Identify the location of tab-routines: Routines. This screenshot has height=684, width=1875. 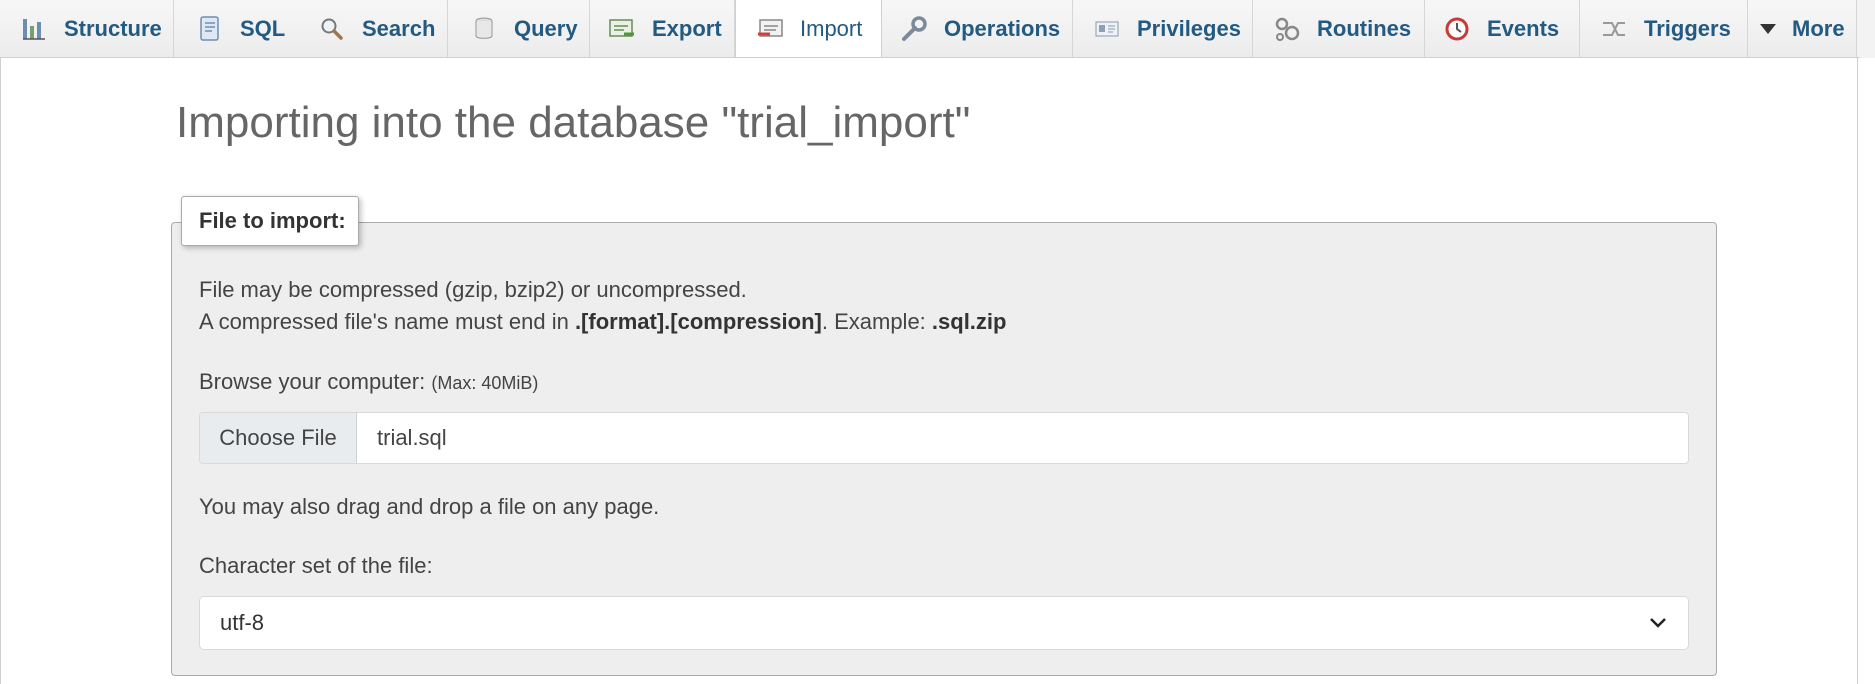
(1339, 28).